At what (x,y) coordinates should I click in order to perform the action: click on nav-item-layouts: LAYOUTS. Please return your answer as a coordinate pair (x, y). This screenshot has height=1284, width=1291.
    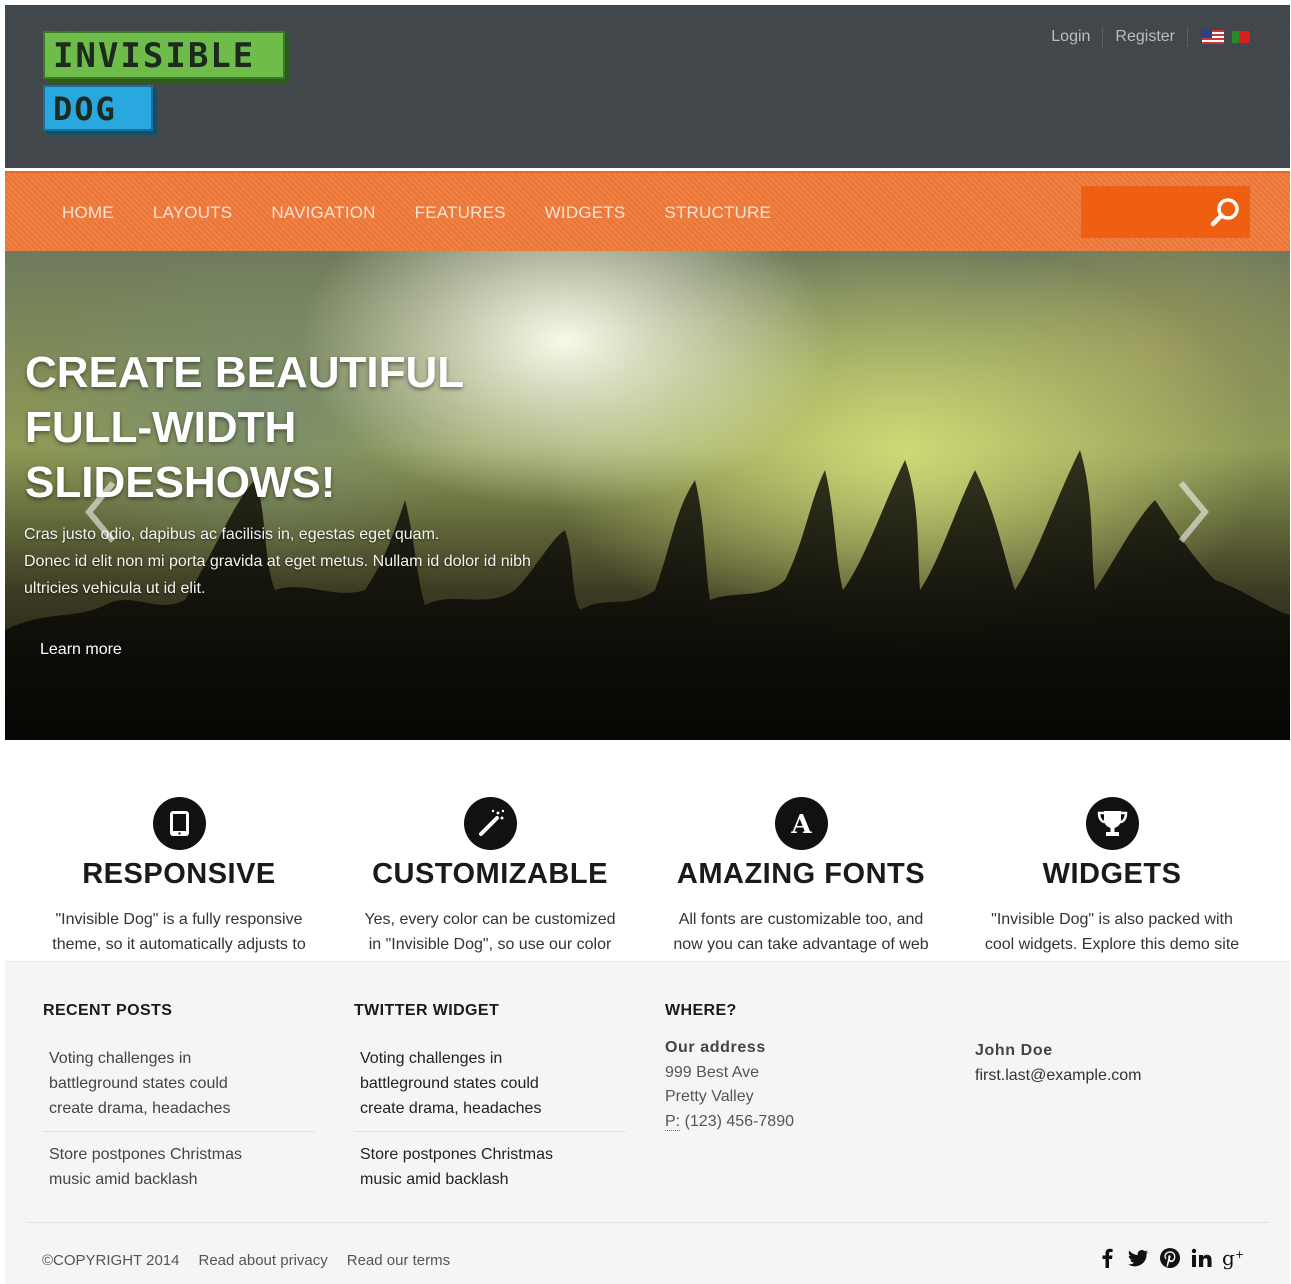
    Looking at the image, I should click on (193, 213).